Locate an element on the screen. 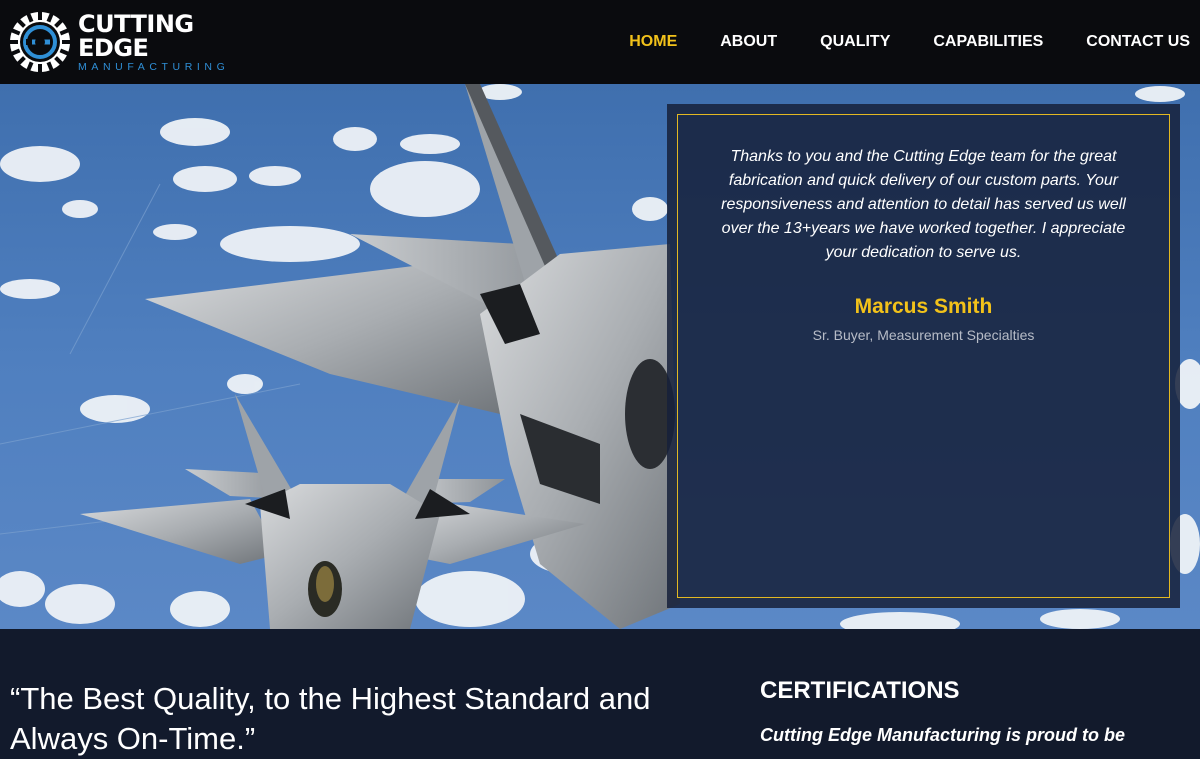 Image resolution: width=1200 pixels, height=759 pixels. testimonial-author: Marcus Smith is located at coordinates (923, 306).